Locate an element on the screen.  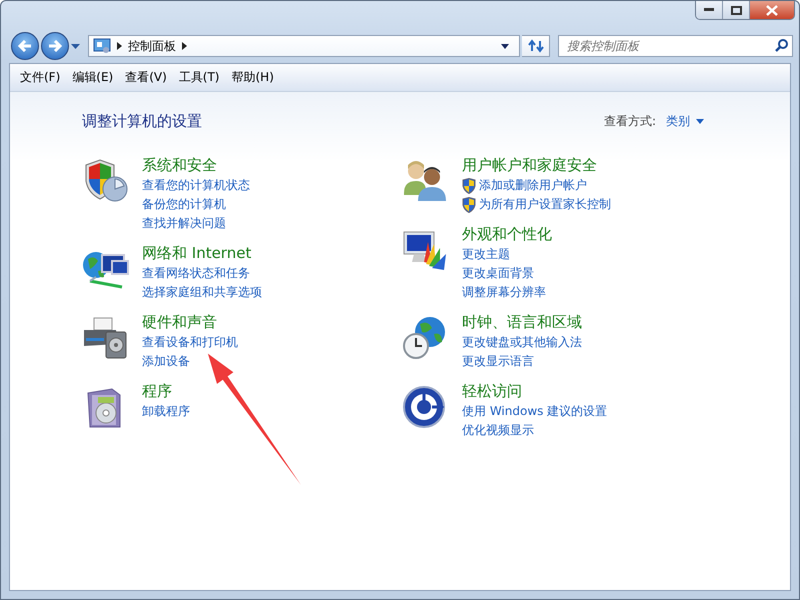
menu-item: 查看(V) is located at coordinates (146, 77).